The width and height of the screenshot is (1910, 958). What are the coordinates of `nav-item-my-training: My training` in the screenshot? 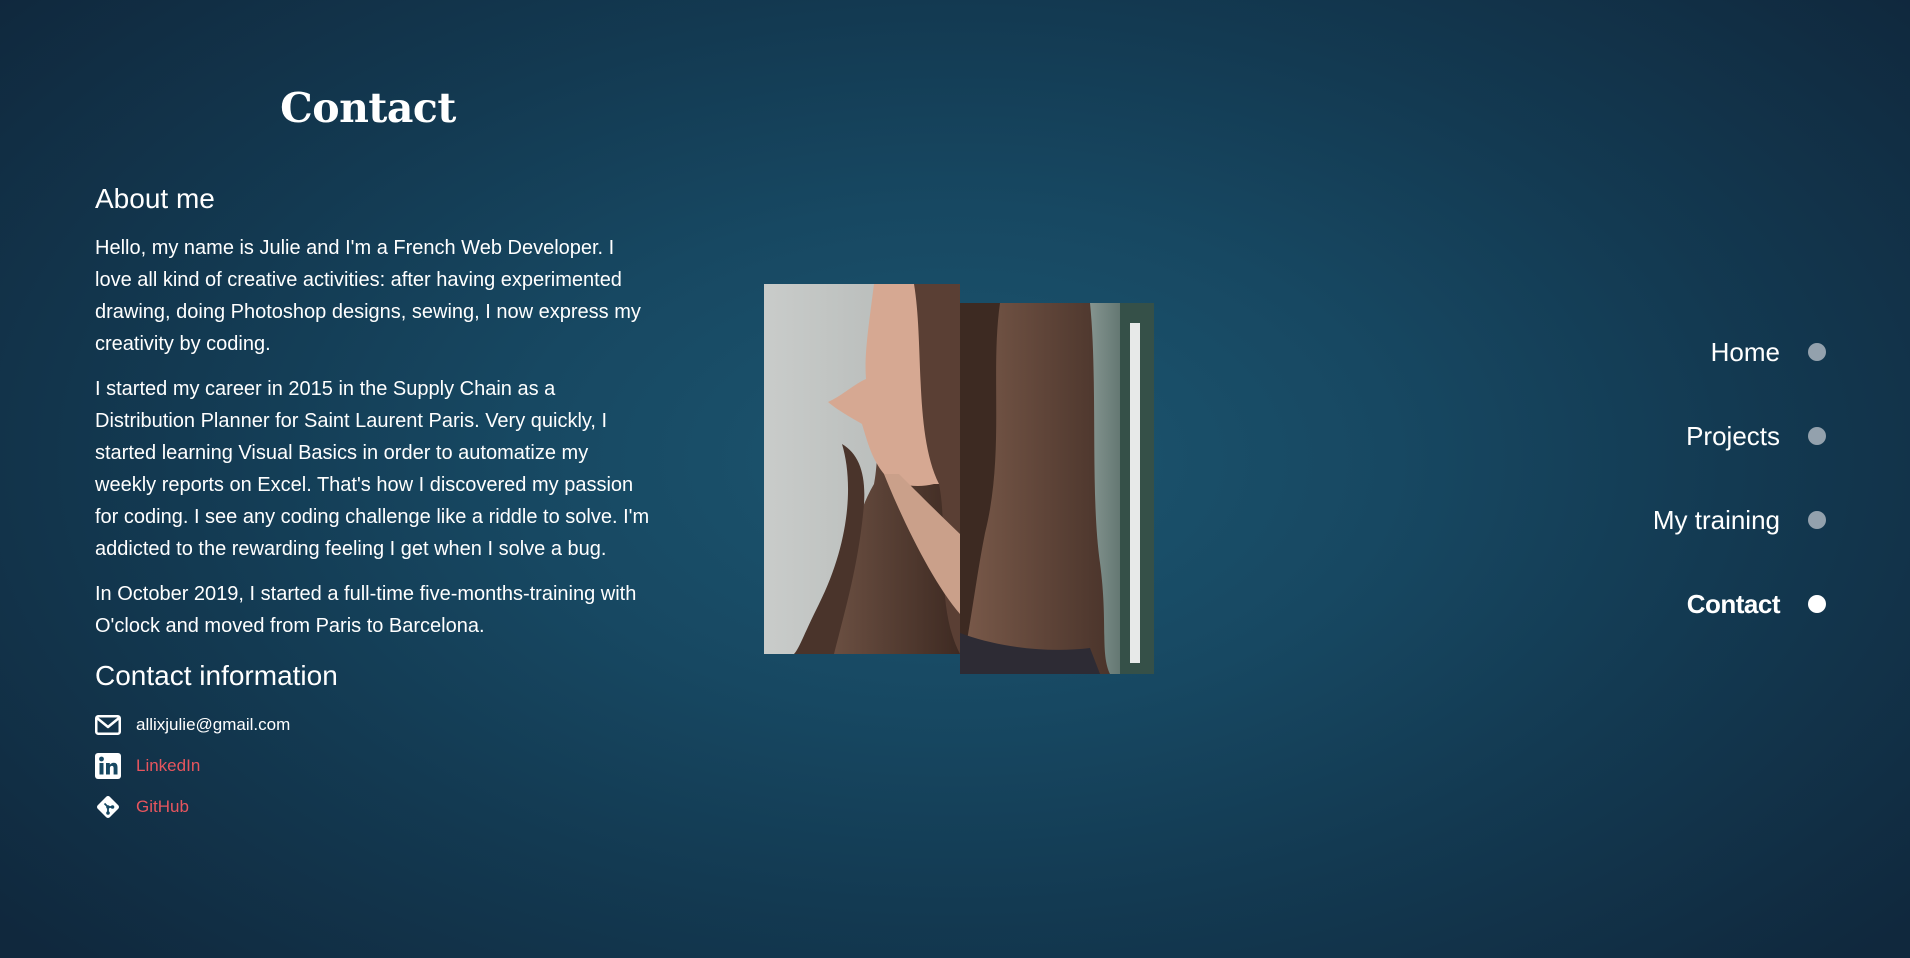 It's located at (1646, 520).